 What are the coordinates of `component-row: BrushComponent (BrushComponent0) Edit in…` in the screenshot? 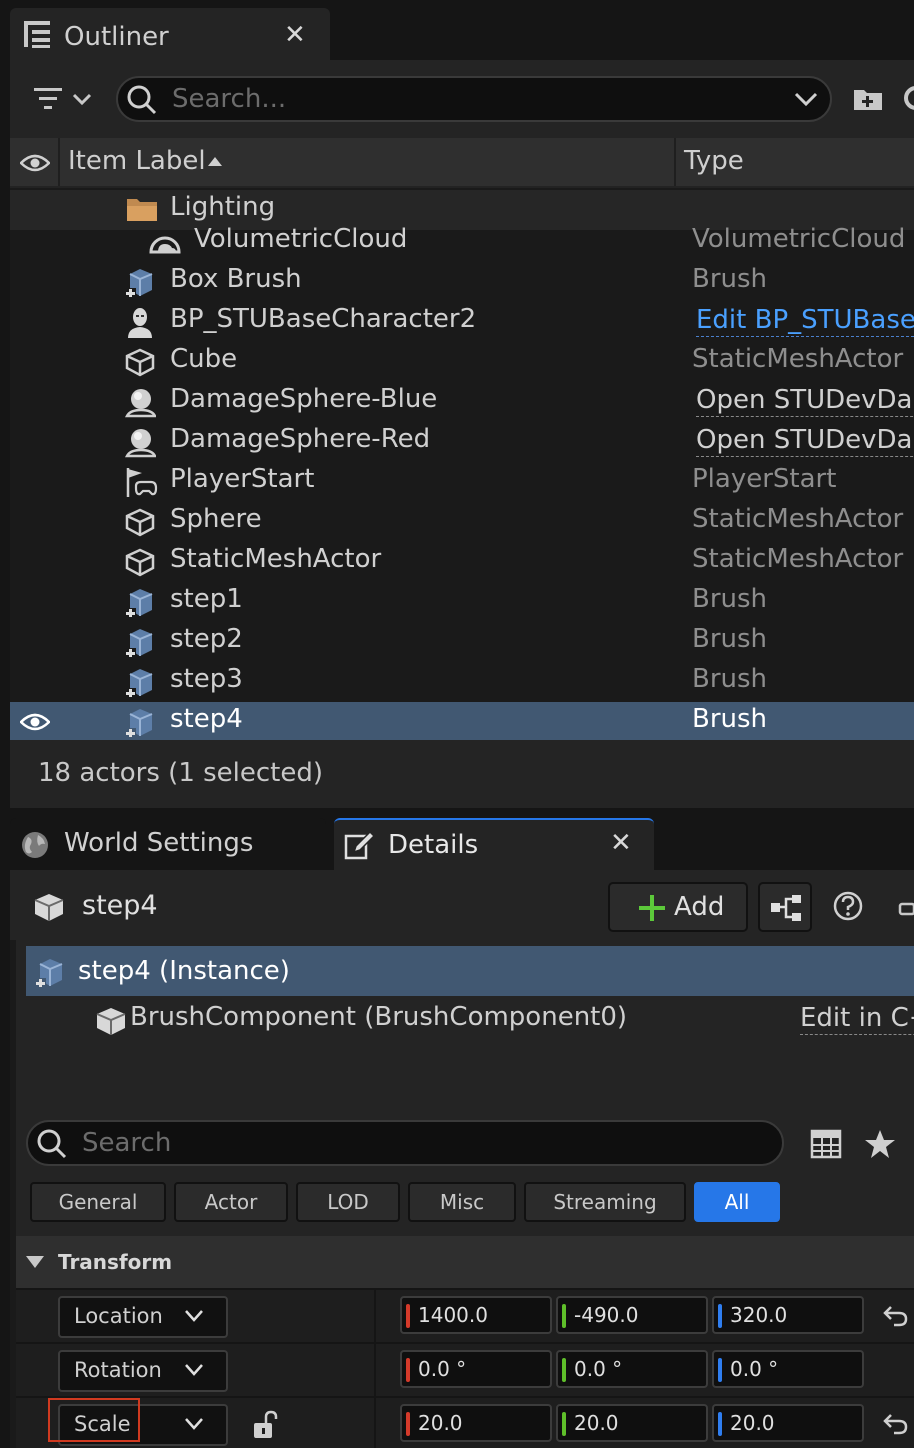 It's located at (465, 1021).